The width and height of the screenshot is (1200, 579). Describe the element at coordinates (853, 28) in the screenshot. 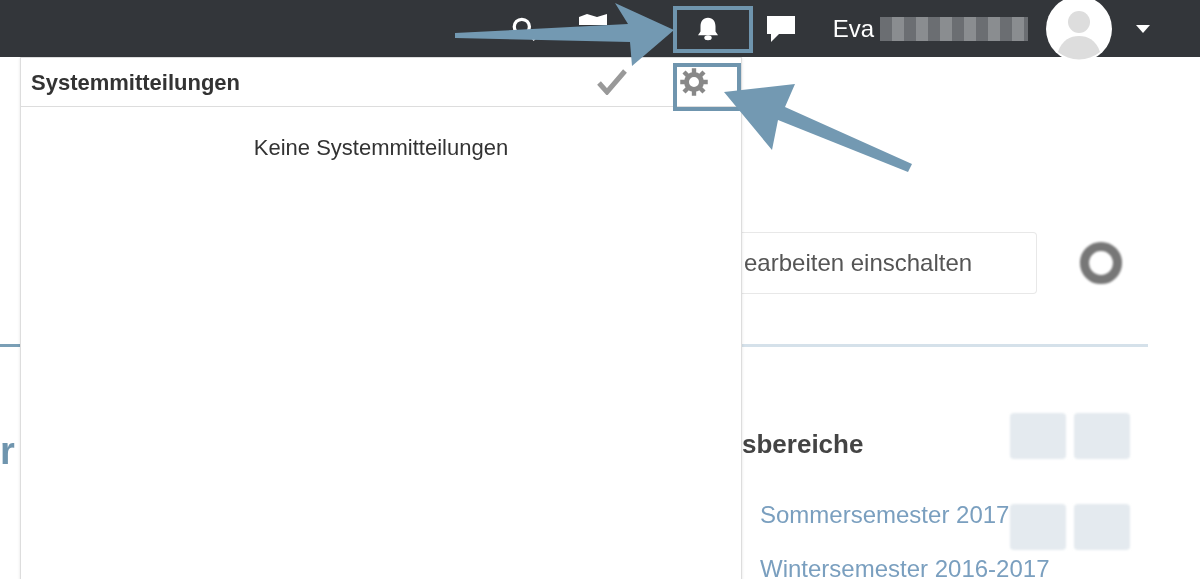

I see `user-name: Eva` at that location.